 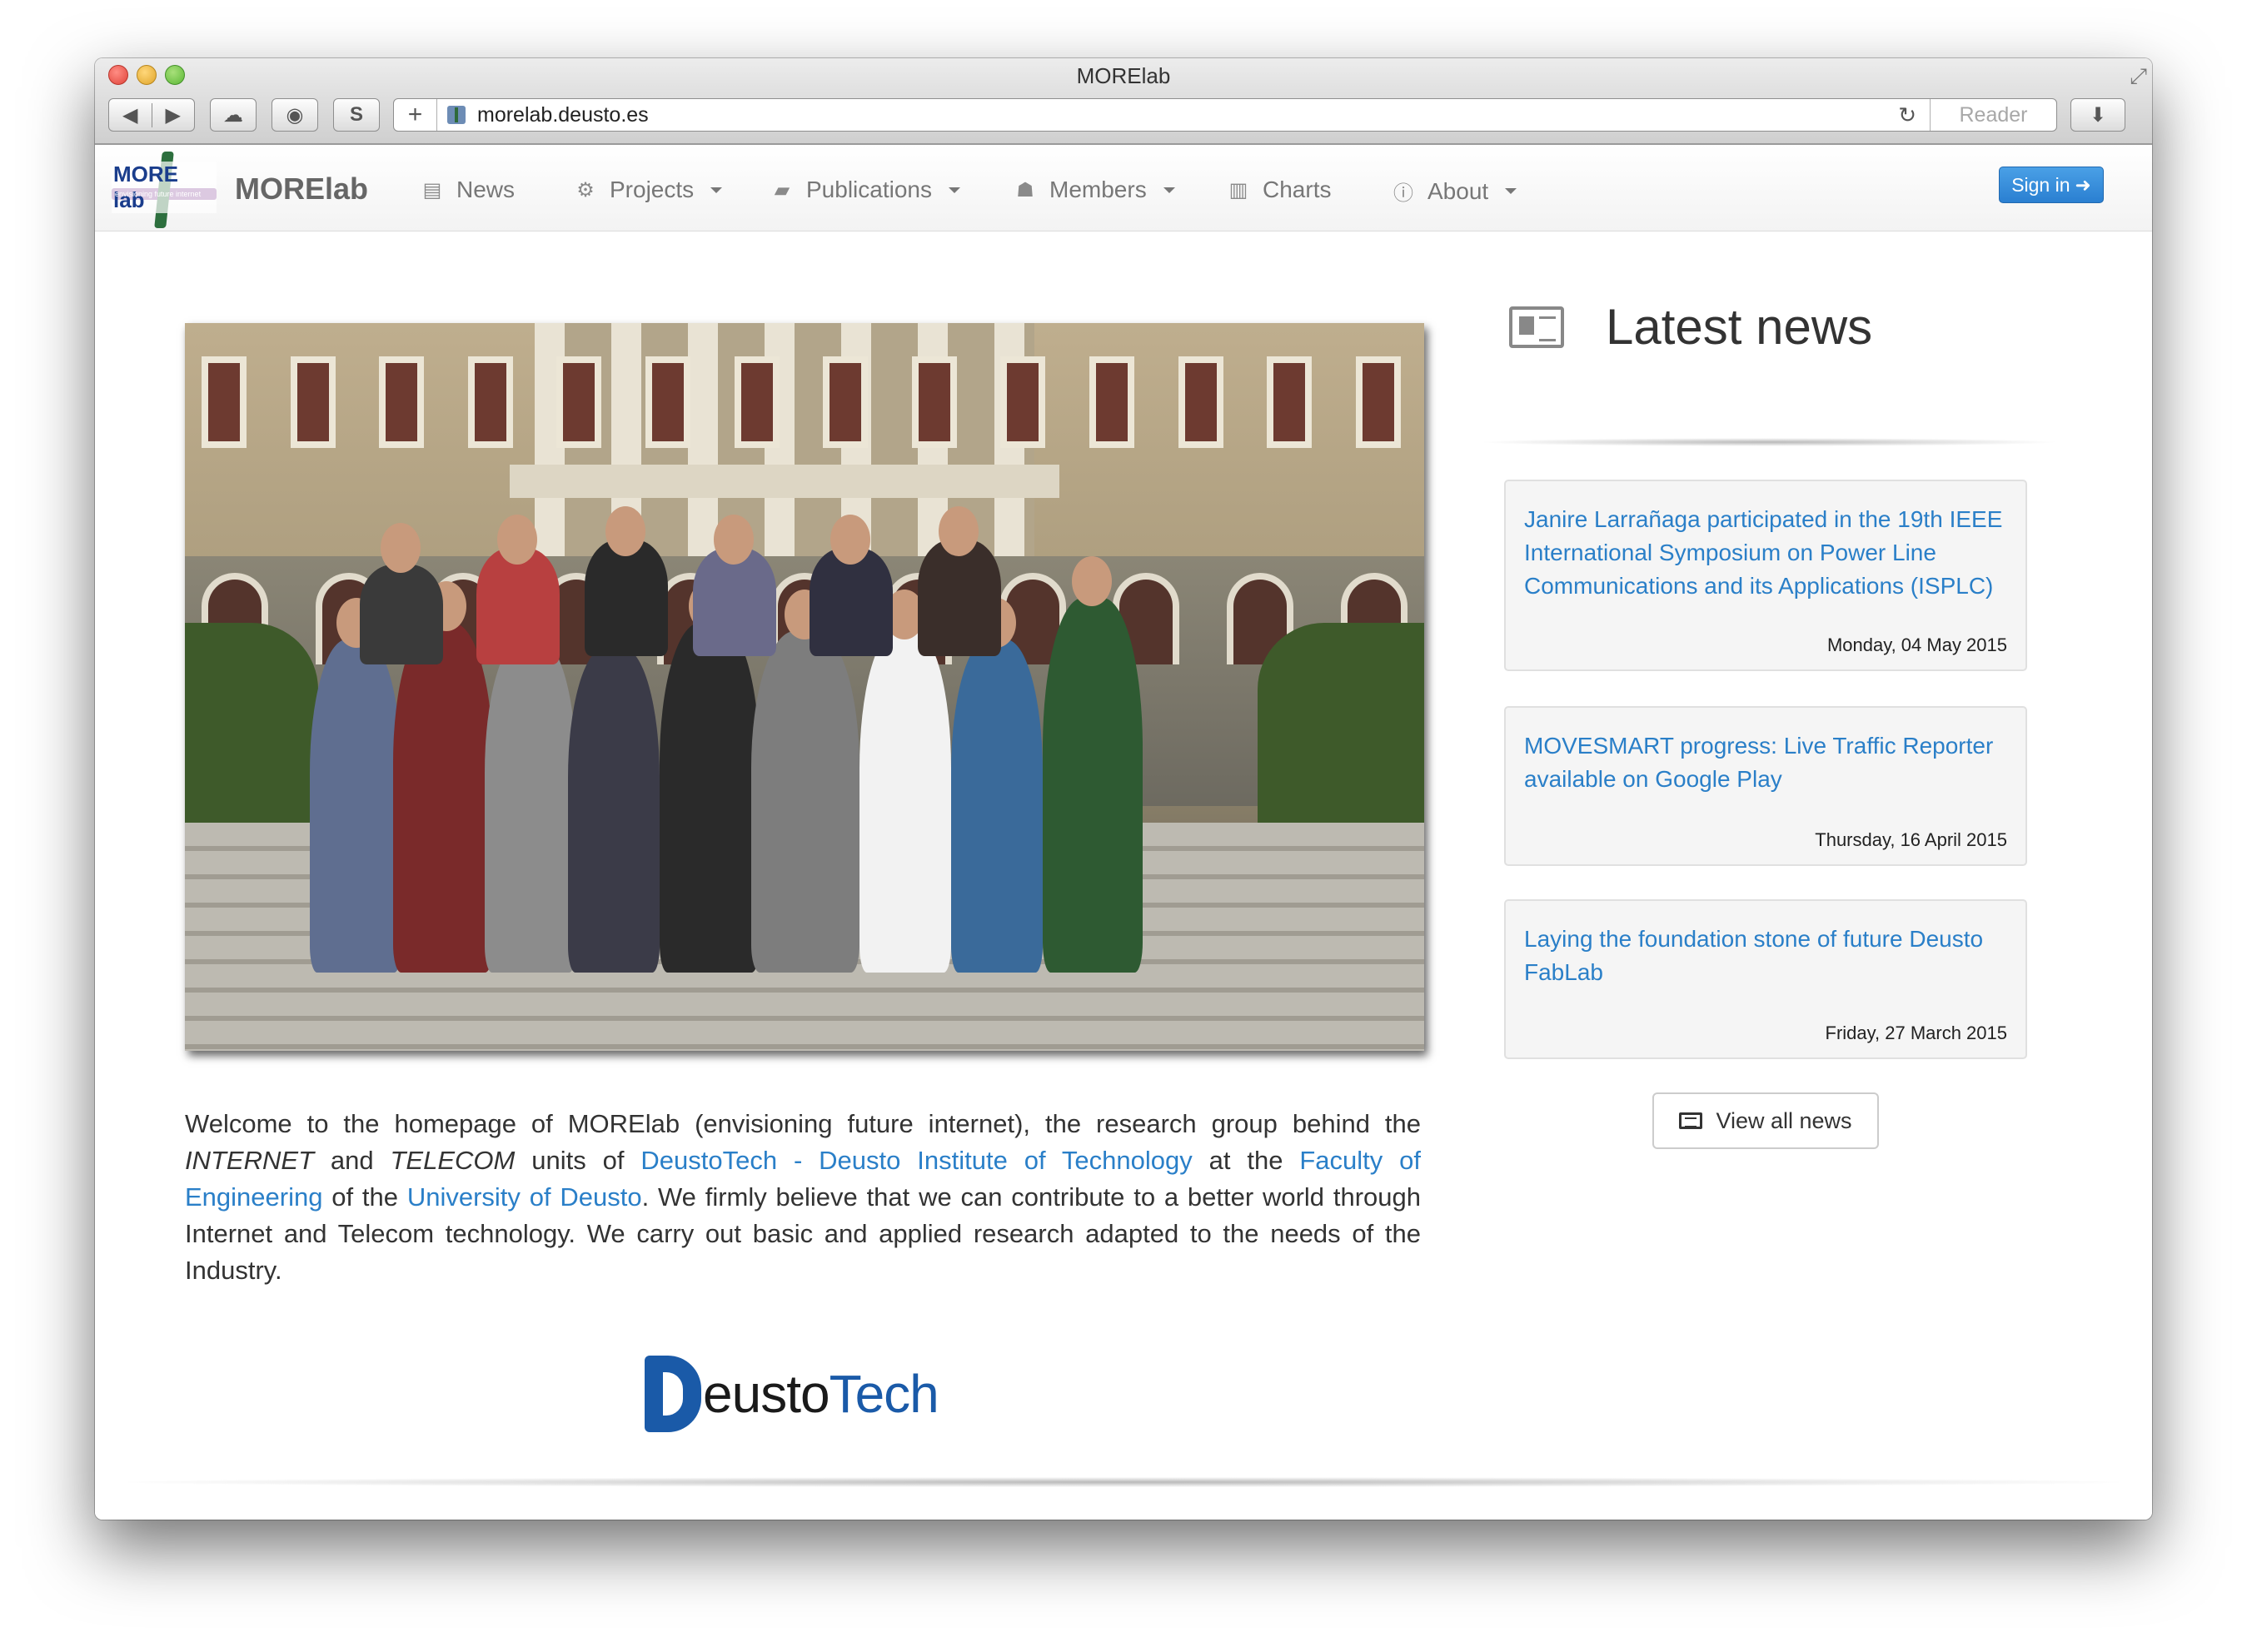 I want to click on reload-icon: ↻, so click(x=1907, y=115).